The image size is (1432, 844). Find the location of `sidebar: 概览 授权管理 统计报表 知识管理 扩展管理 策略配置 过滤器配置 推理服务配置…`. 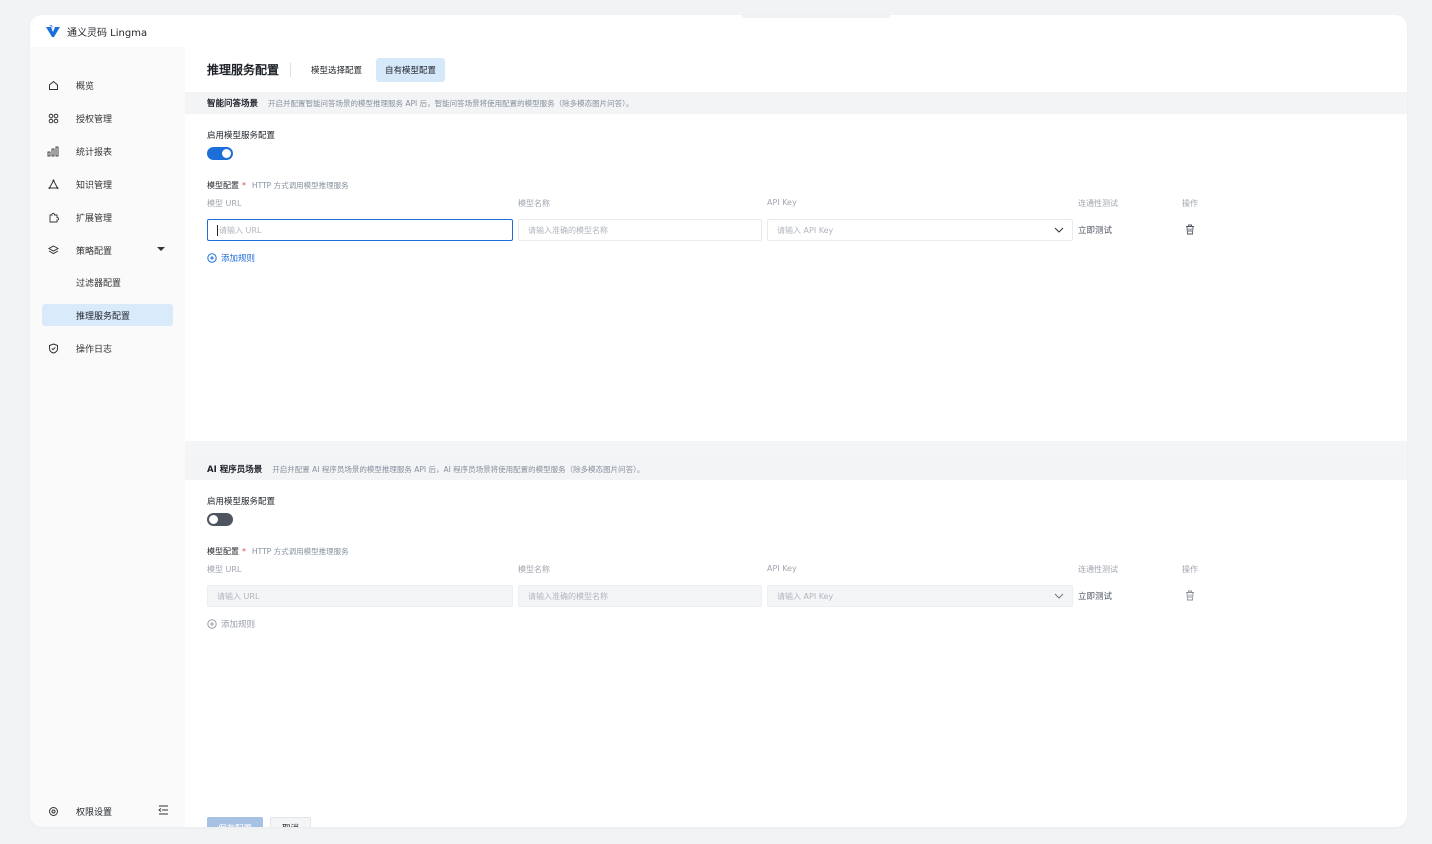

sidebar: 概览 授权管理 统计报表 知识管理 扩展管理 策略配置 过滤器配置 推理服务配置… is located at coordinates (107, 437).